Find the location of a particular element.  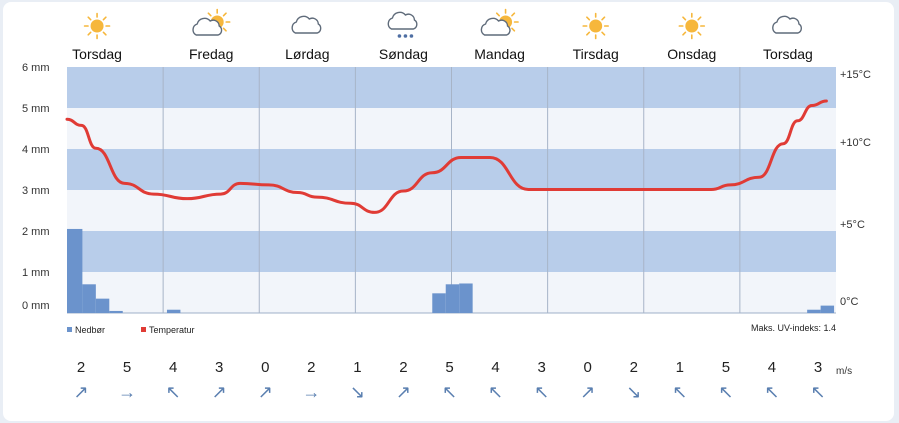

uv-index-label: Maks. UV-indeks: 1.4 is located at coordinates (793, 328).